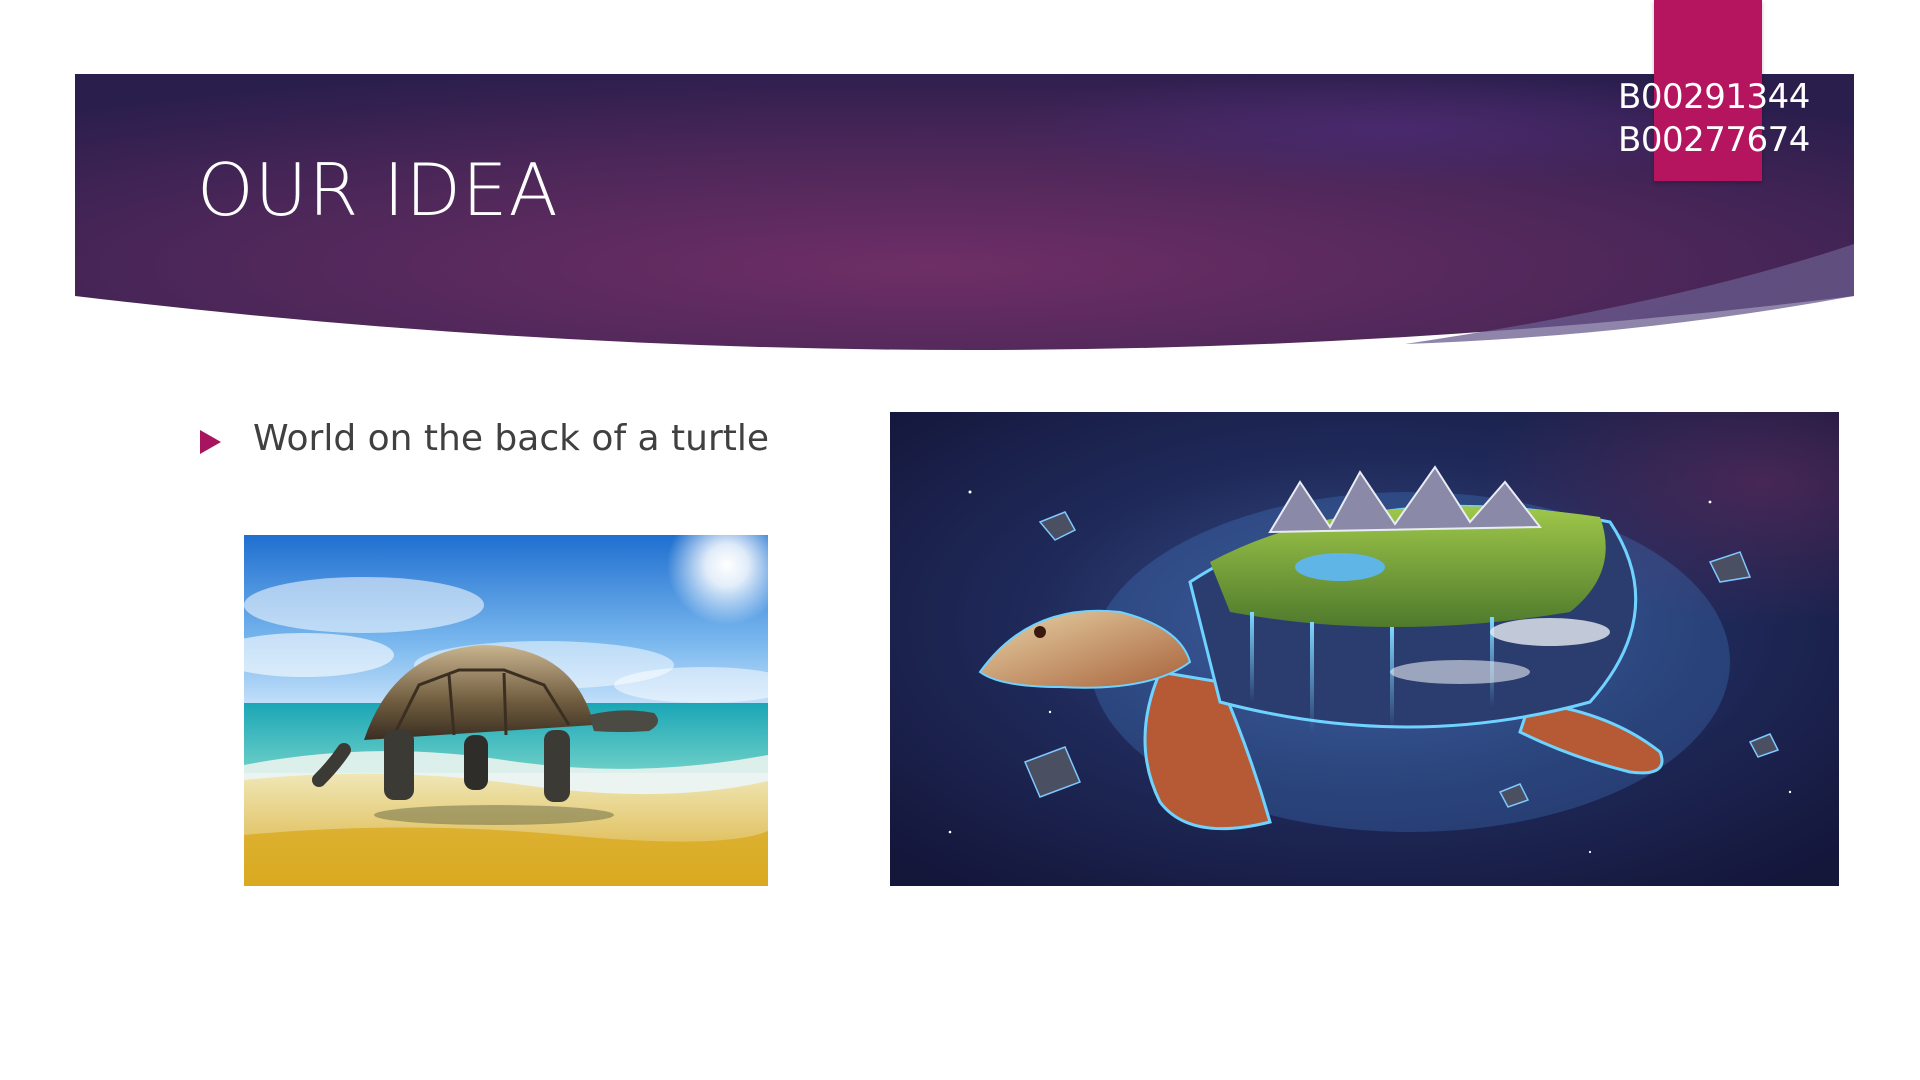 The image size is (1920, 1080). I want to click on student-id: B00291344, so click(1714, 97).